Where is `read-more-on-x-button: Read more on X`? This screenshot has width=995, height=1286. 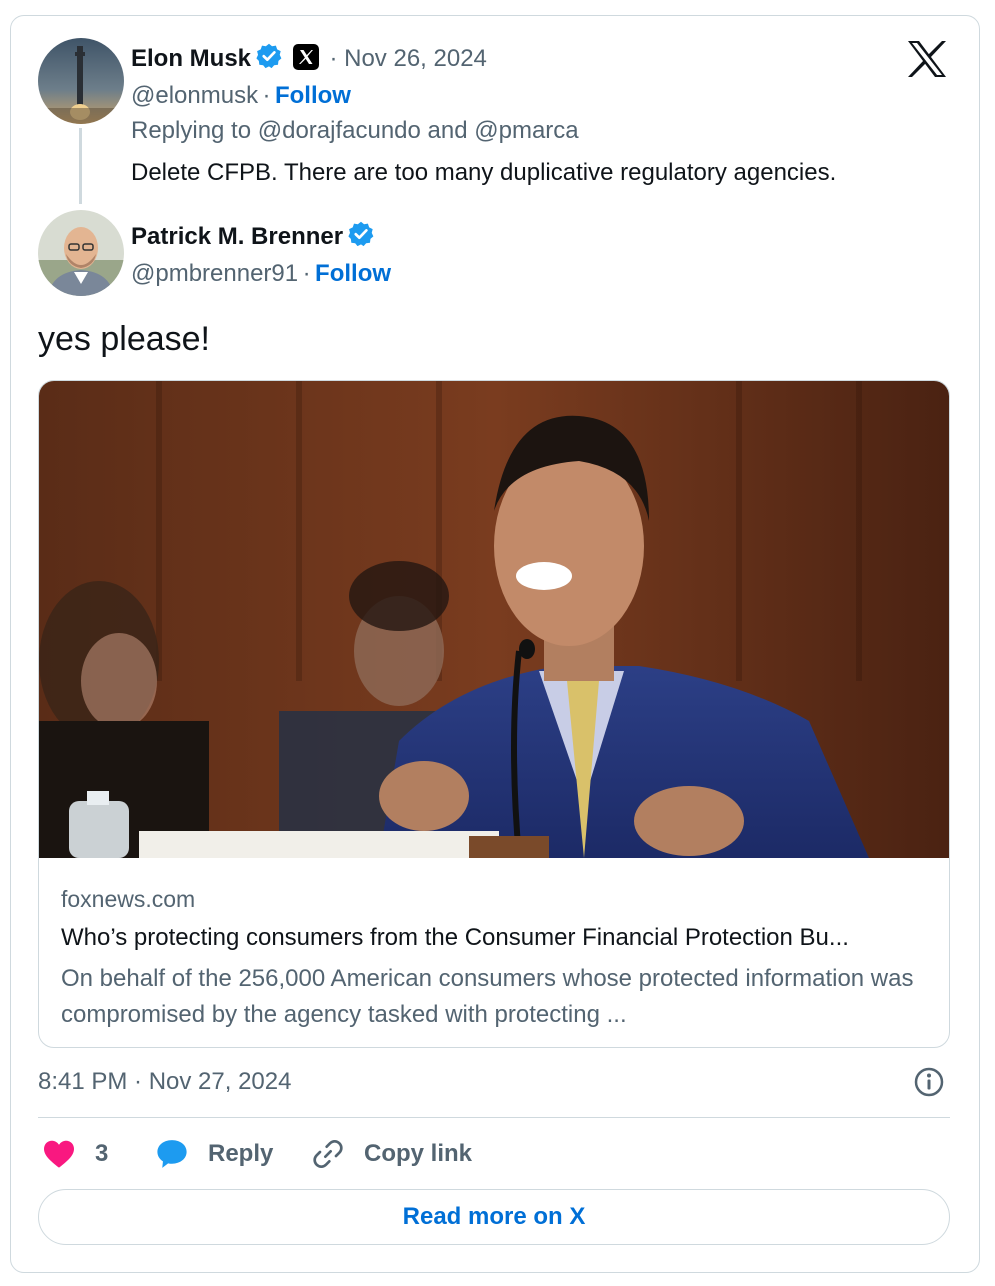 read-more-on-x-button: Read more on X is located at coordinates (494, 1217).